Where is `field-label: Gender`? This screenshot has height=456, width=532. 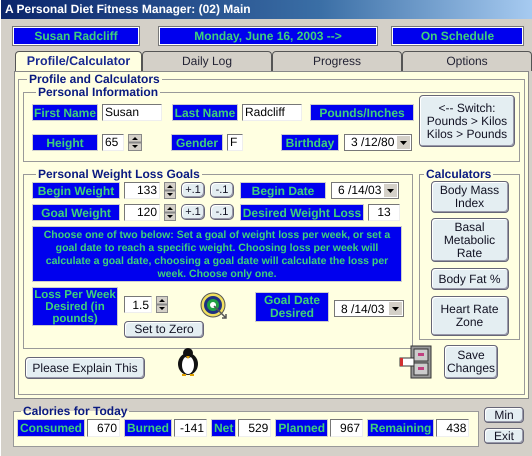
field-label: Gender is located at coordinates (197, 142).